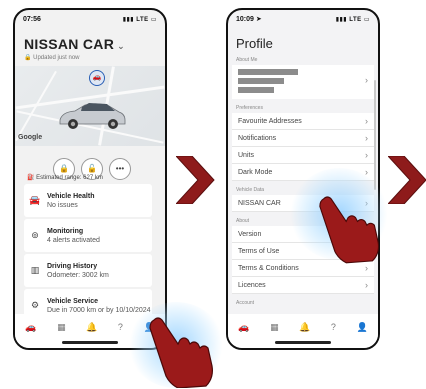 Image resolution: width=426 pixels, height=389 pixels. What do you see at coordinates (71, 196) in the screenshot?
I see `card-title: Vehicle Health` at bounding box center [71, 196].